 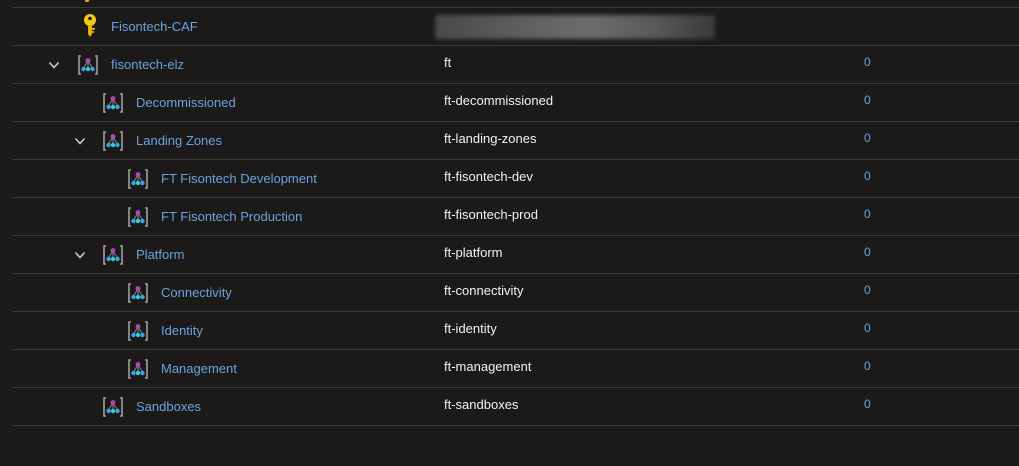 I want to click on tree-row: Decommissioned ft-decommissioned 0, so click(x=515, y=103).